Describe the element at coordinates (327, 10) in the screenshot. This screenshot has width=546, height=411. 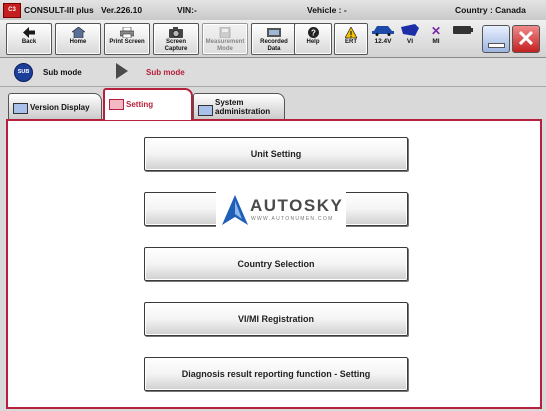
I see `vehicle-label: Vehicle : -` at that location.